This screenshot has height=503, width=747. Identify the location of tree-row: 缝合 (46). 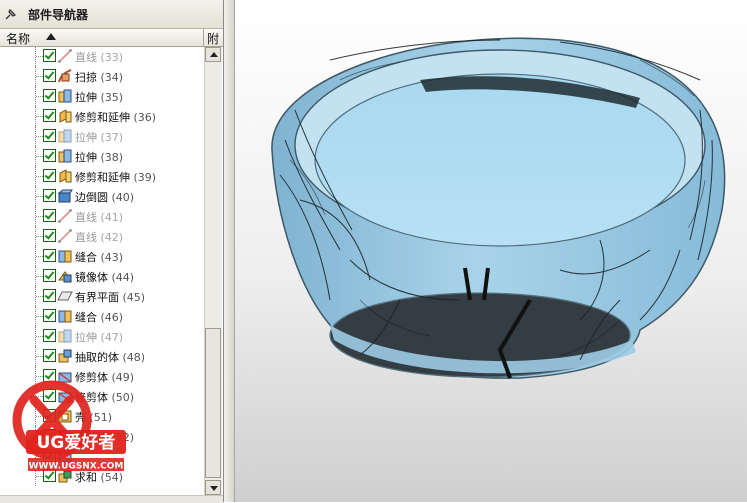
(101, 316).